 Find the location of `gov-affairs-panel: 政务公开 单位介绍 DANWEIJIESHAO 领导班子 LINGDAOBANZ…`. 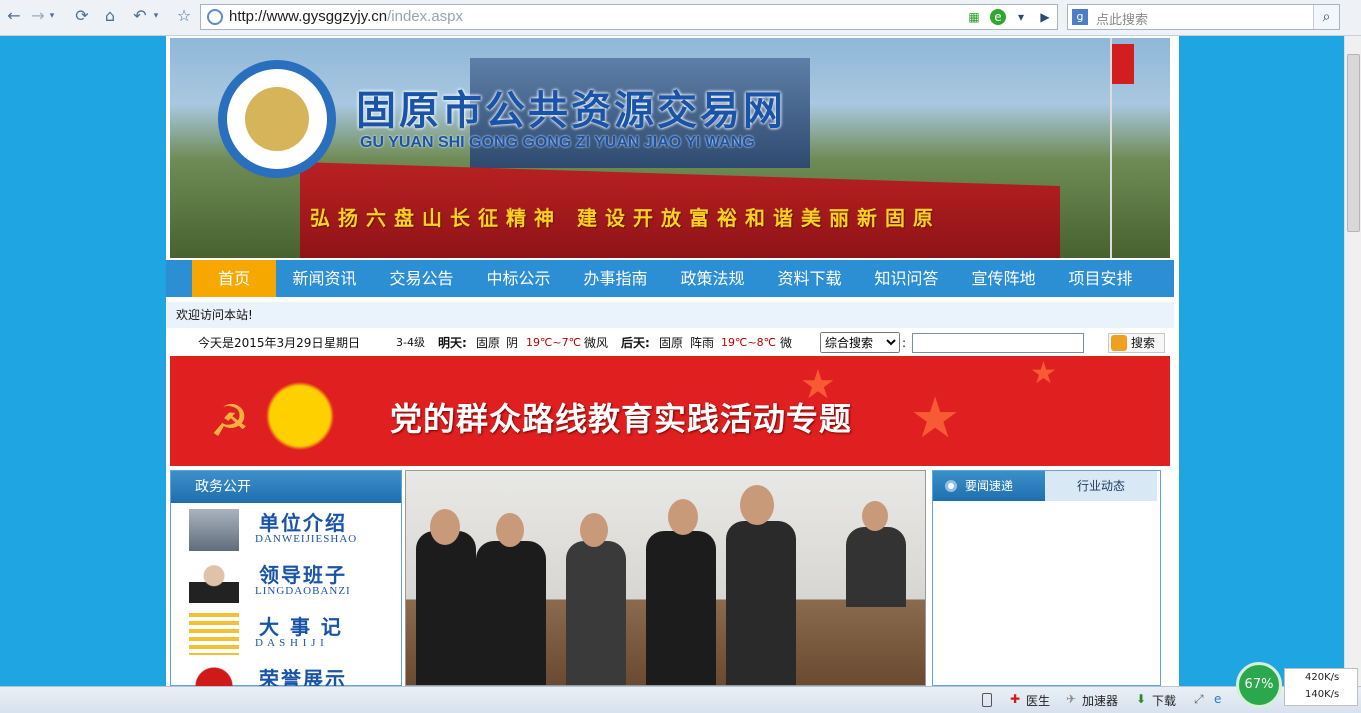

gov-affairs-panel: 政务公开 单位介绍 DANWEIJIESHAO 领导班子 LINGDAOBANZ… is located at coordinates (286, 578).